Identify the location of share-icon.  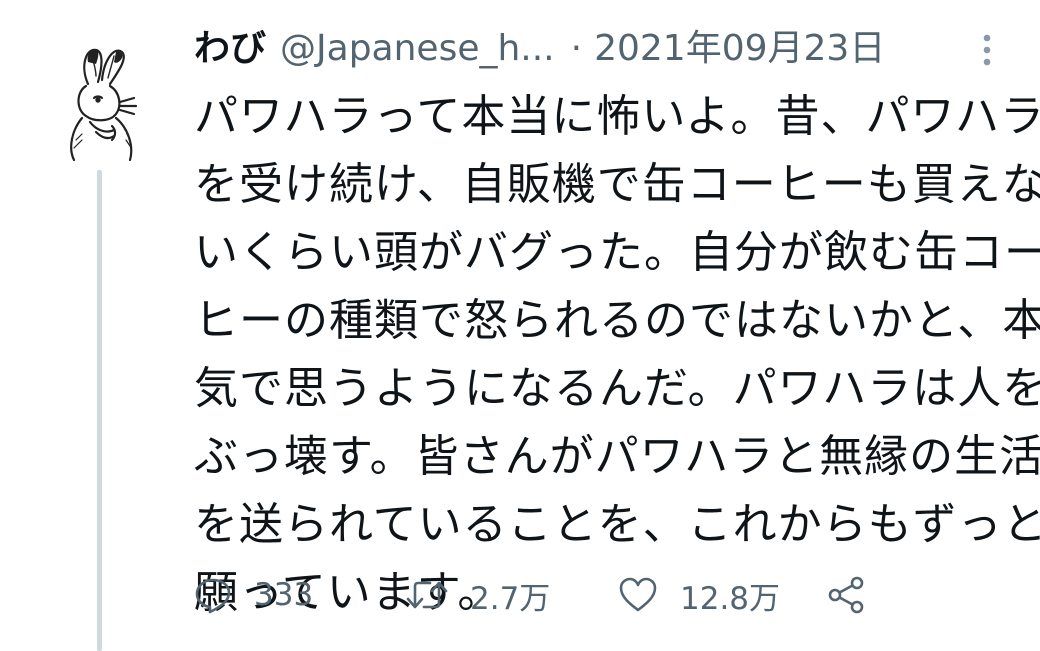
(846, 595).